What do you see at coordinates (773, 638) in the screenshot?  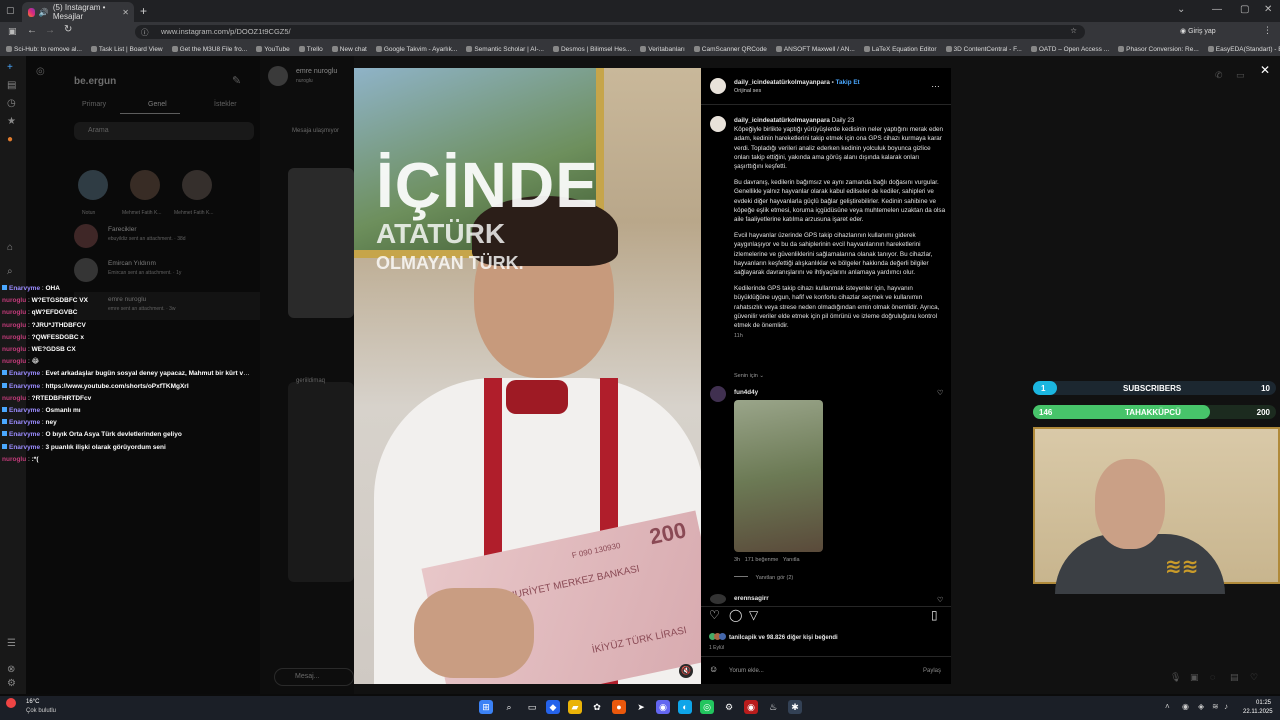 I see `likes-summary: tanilcapik ve 98.826 diğer kişi beğendi` at bounding box center [773, 638].